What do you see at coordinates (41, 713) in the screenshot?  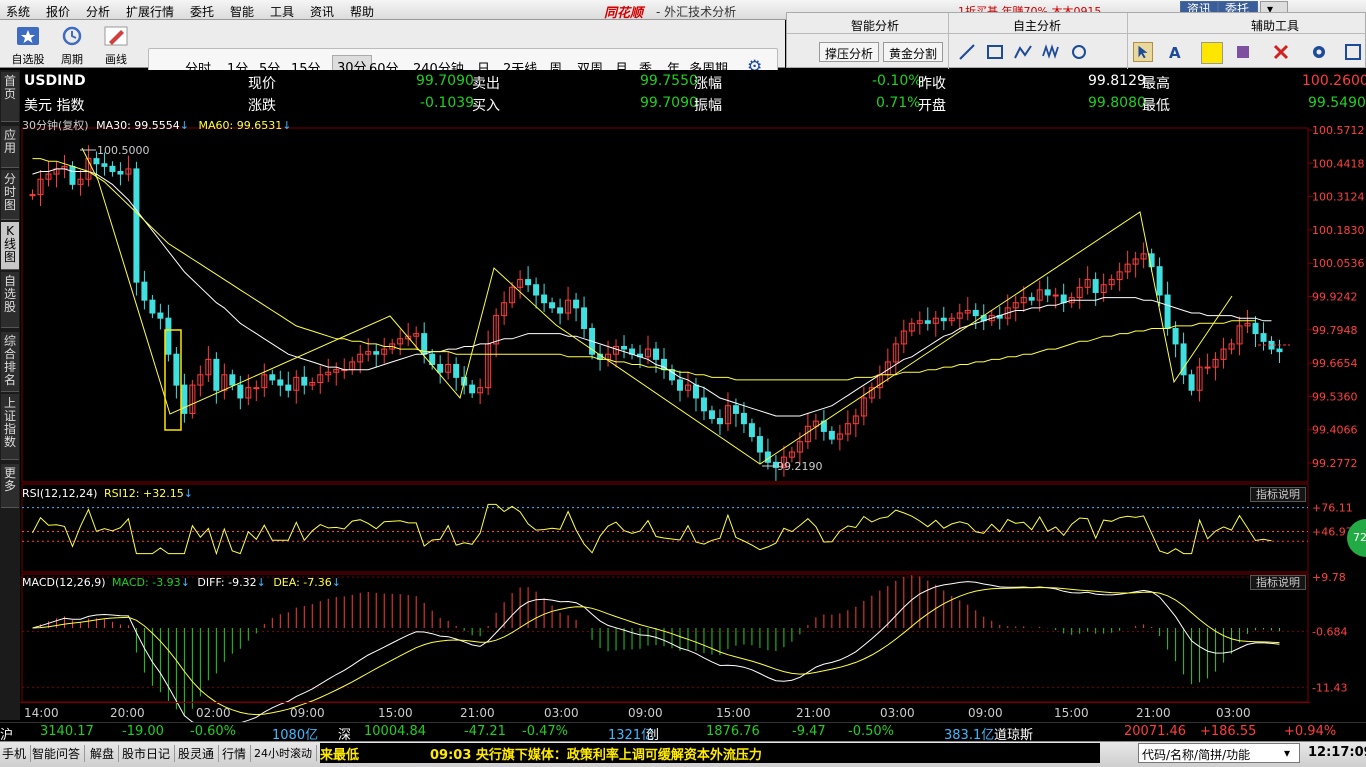 I see `time-tick: 14:00` at bounding box center [41, 713].